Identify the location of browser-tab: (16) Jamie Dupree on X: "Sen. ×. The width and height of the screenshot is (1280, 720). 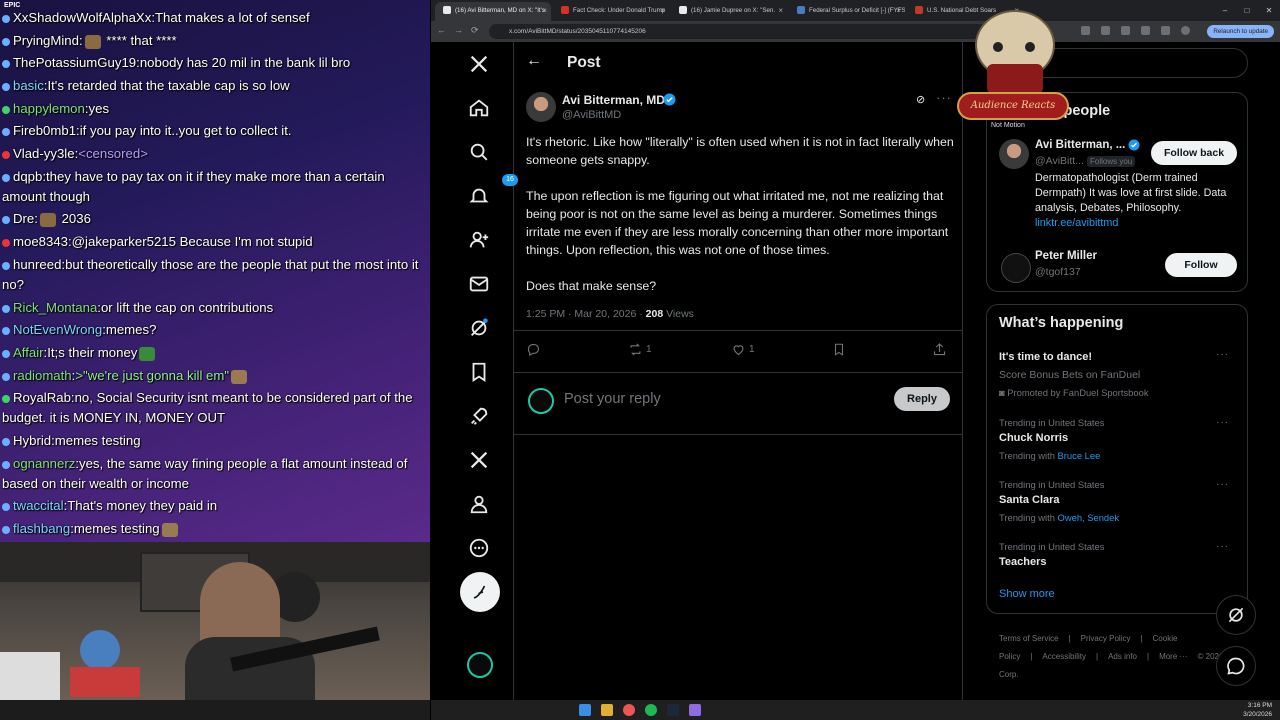
(729, 11).